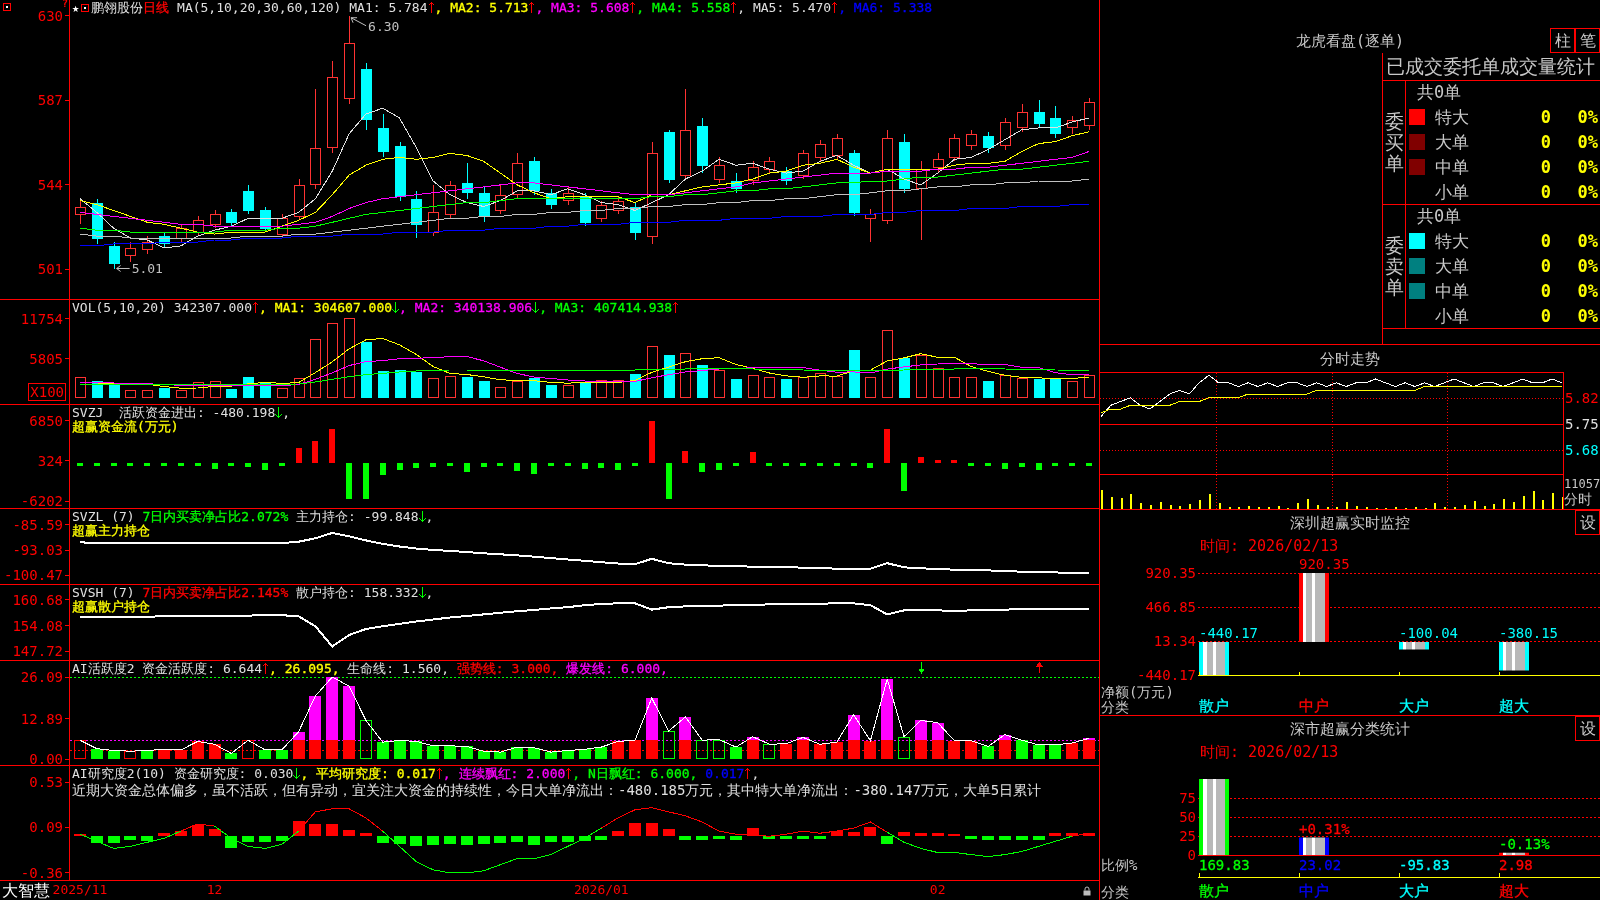  What do you see at coordinates (1324, 828) in the screenshot?
I see `change-label: +0.31%` at bounding box center [1324, 828].